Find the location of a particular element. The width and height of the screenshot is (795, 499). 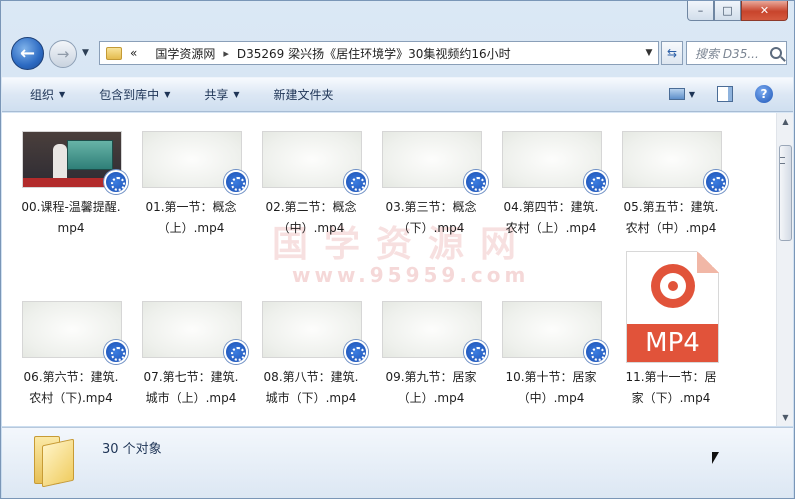

scrollbar-grip is located at coordinates (782, 160).